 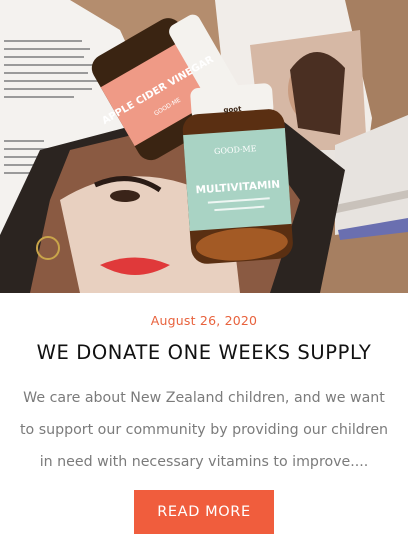 What do you see at coordinates (232, 109) in the screenshot?
I see `multivitamin-badge-text: goot` at bounding box center [232, 109].